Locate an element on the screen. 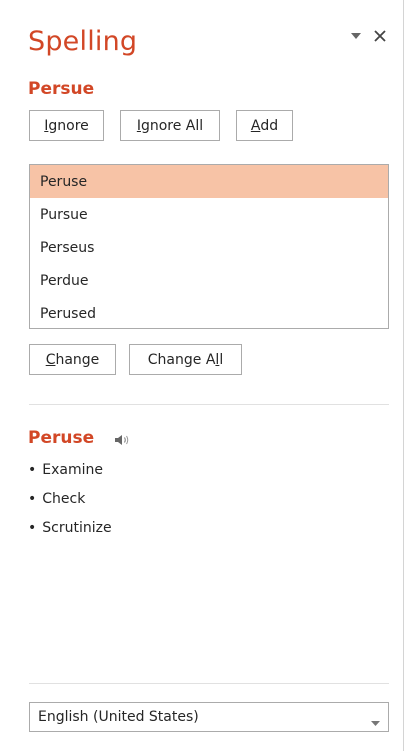 This screenshot has height=751, width=404. ignore-all-button: Ignore All is located at coordinates (170, 125).